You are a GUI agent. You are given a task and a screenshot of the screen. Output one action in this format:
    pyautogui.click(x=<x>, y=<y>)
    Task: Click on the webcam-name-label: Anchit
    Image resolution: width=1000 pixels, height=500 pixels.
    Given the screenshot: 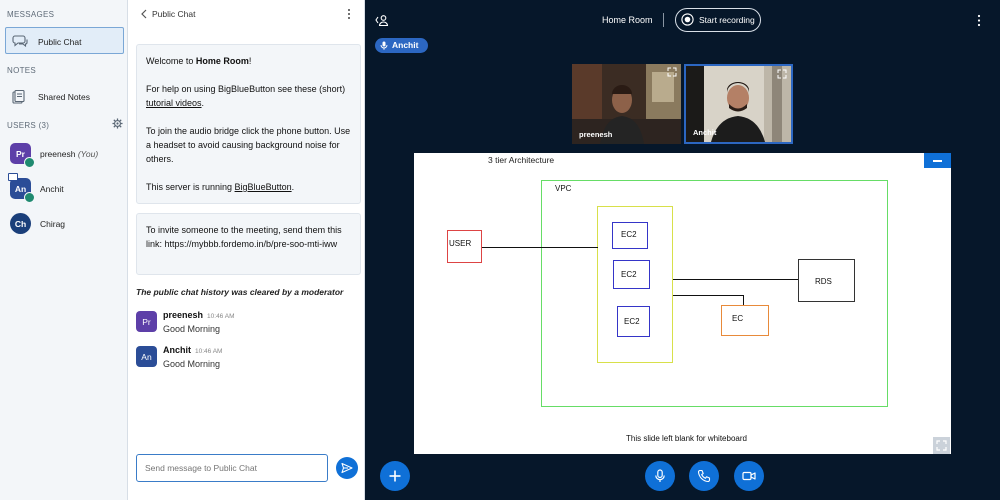 What is the action you would take?
    pyautogui.click(x=705, y=132)
    